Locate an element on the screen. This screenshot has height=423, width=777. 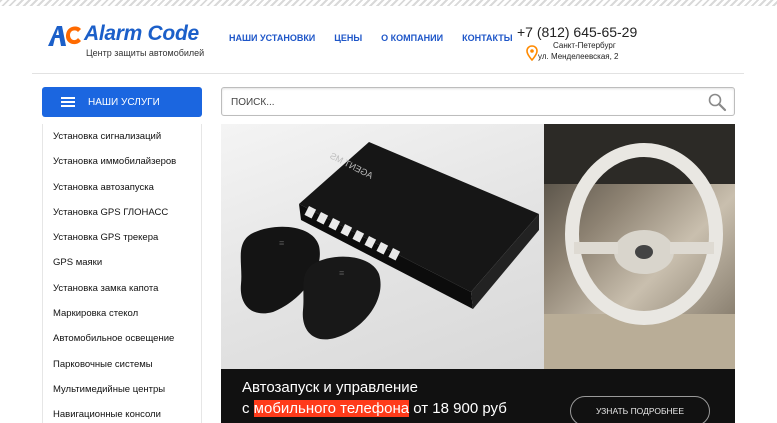
banner-caption-line2: с мобильного телефона от 18 900 руб is located at coordinates (374, 408).